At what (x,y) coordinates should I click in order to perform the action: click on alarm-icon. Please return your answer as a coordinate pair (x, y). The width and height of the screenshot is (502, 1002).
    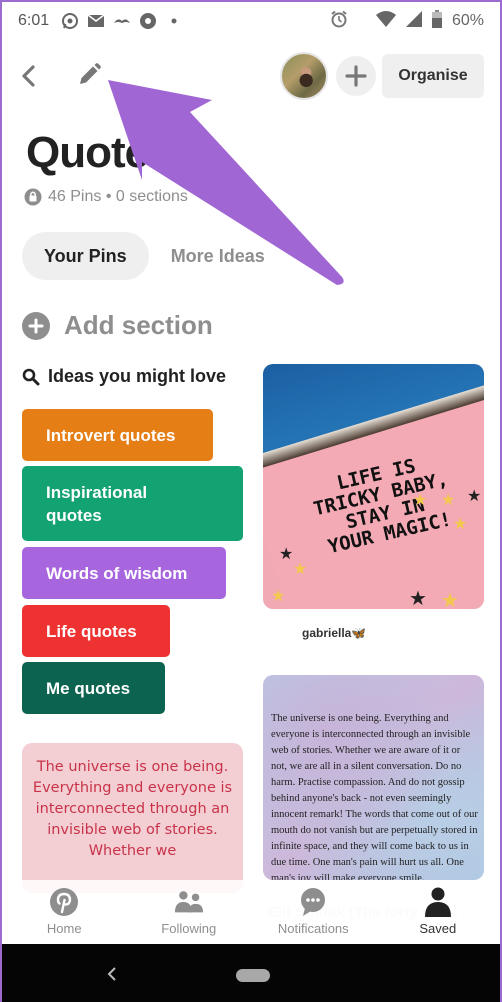
    Looking at the image, I should click on (339, 21).